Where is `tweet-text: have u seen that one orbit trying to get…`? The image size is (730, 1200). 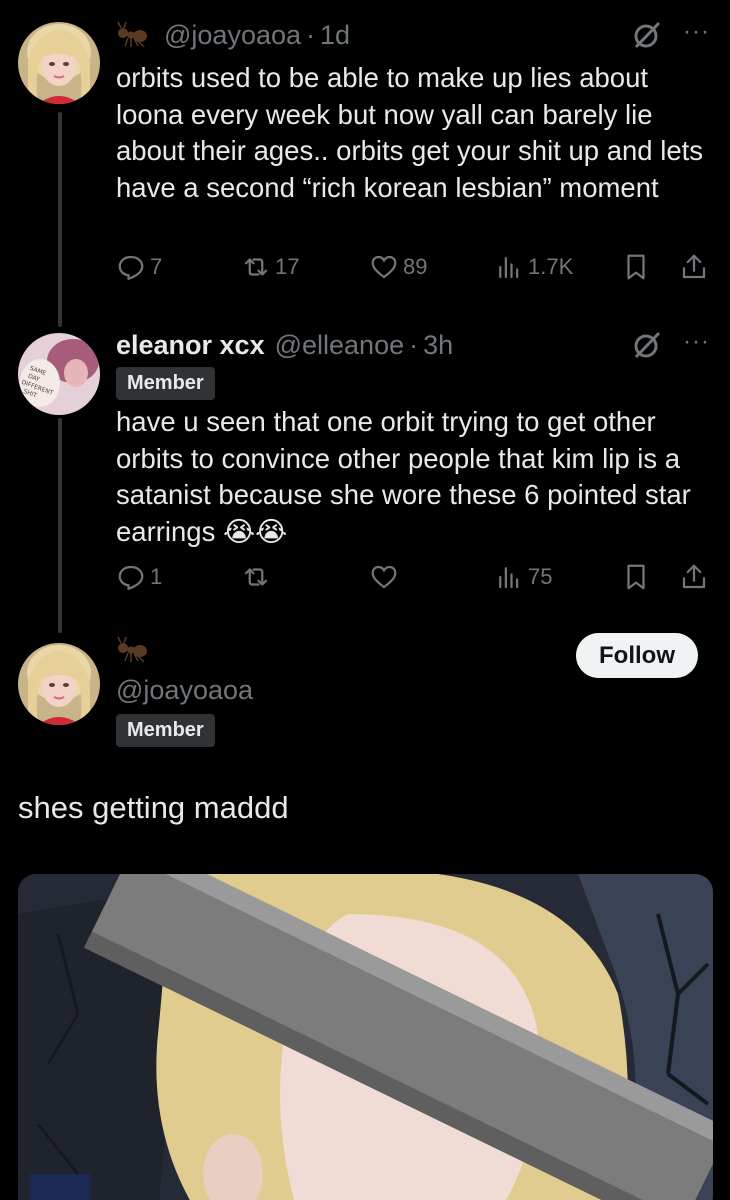
tweet-text: have u seen that one orbit trying to get… is located at coordinates (403, 476).